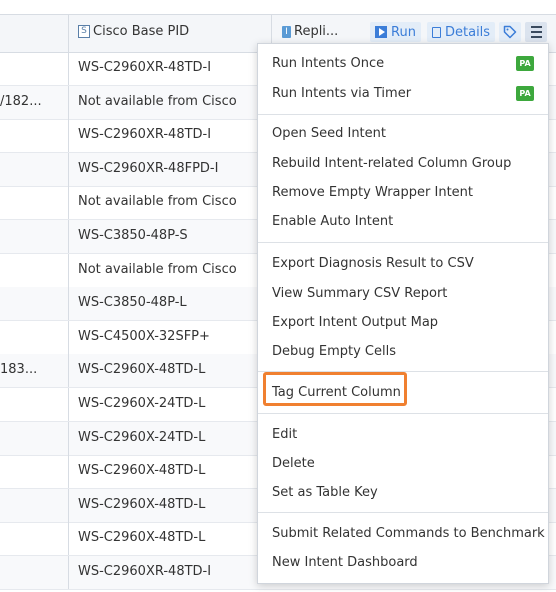 Image resolution: width=556 pixels, height=592 pixels. I want to click on intent-type-icon: I, so click(286, 31).